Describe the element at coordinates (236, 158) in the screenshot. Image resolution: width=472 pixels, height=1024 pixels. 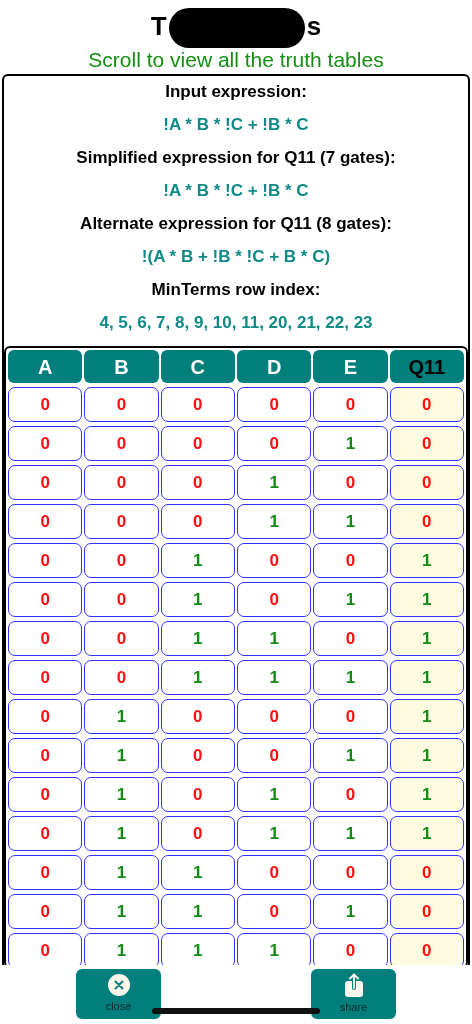
I see `section-heading: Simplified expression for Q11 (7 gates):` at that location.